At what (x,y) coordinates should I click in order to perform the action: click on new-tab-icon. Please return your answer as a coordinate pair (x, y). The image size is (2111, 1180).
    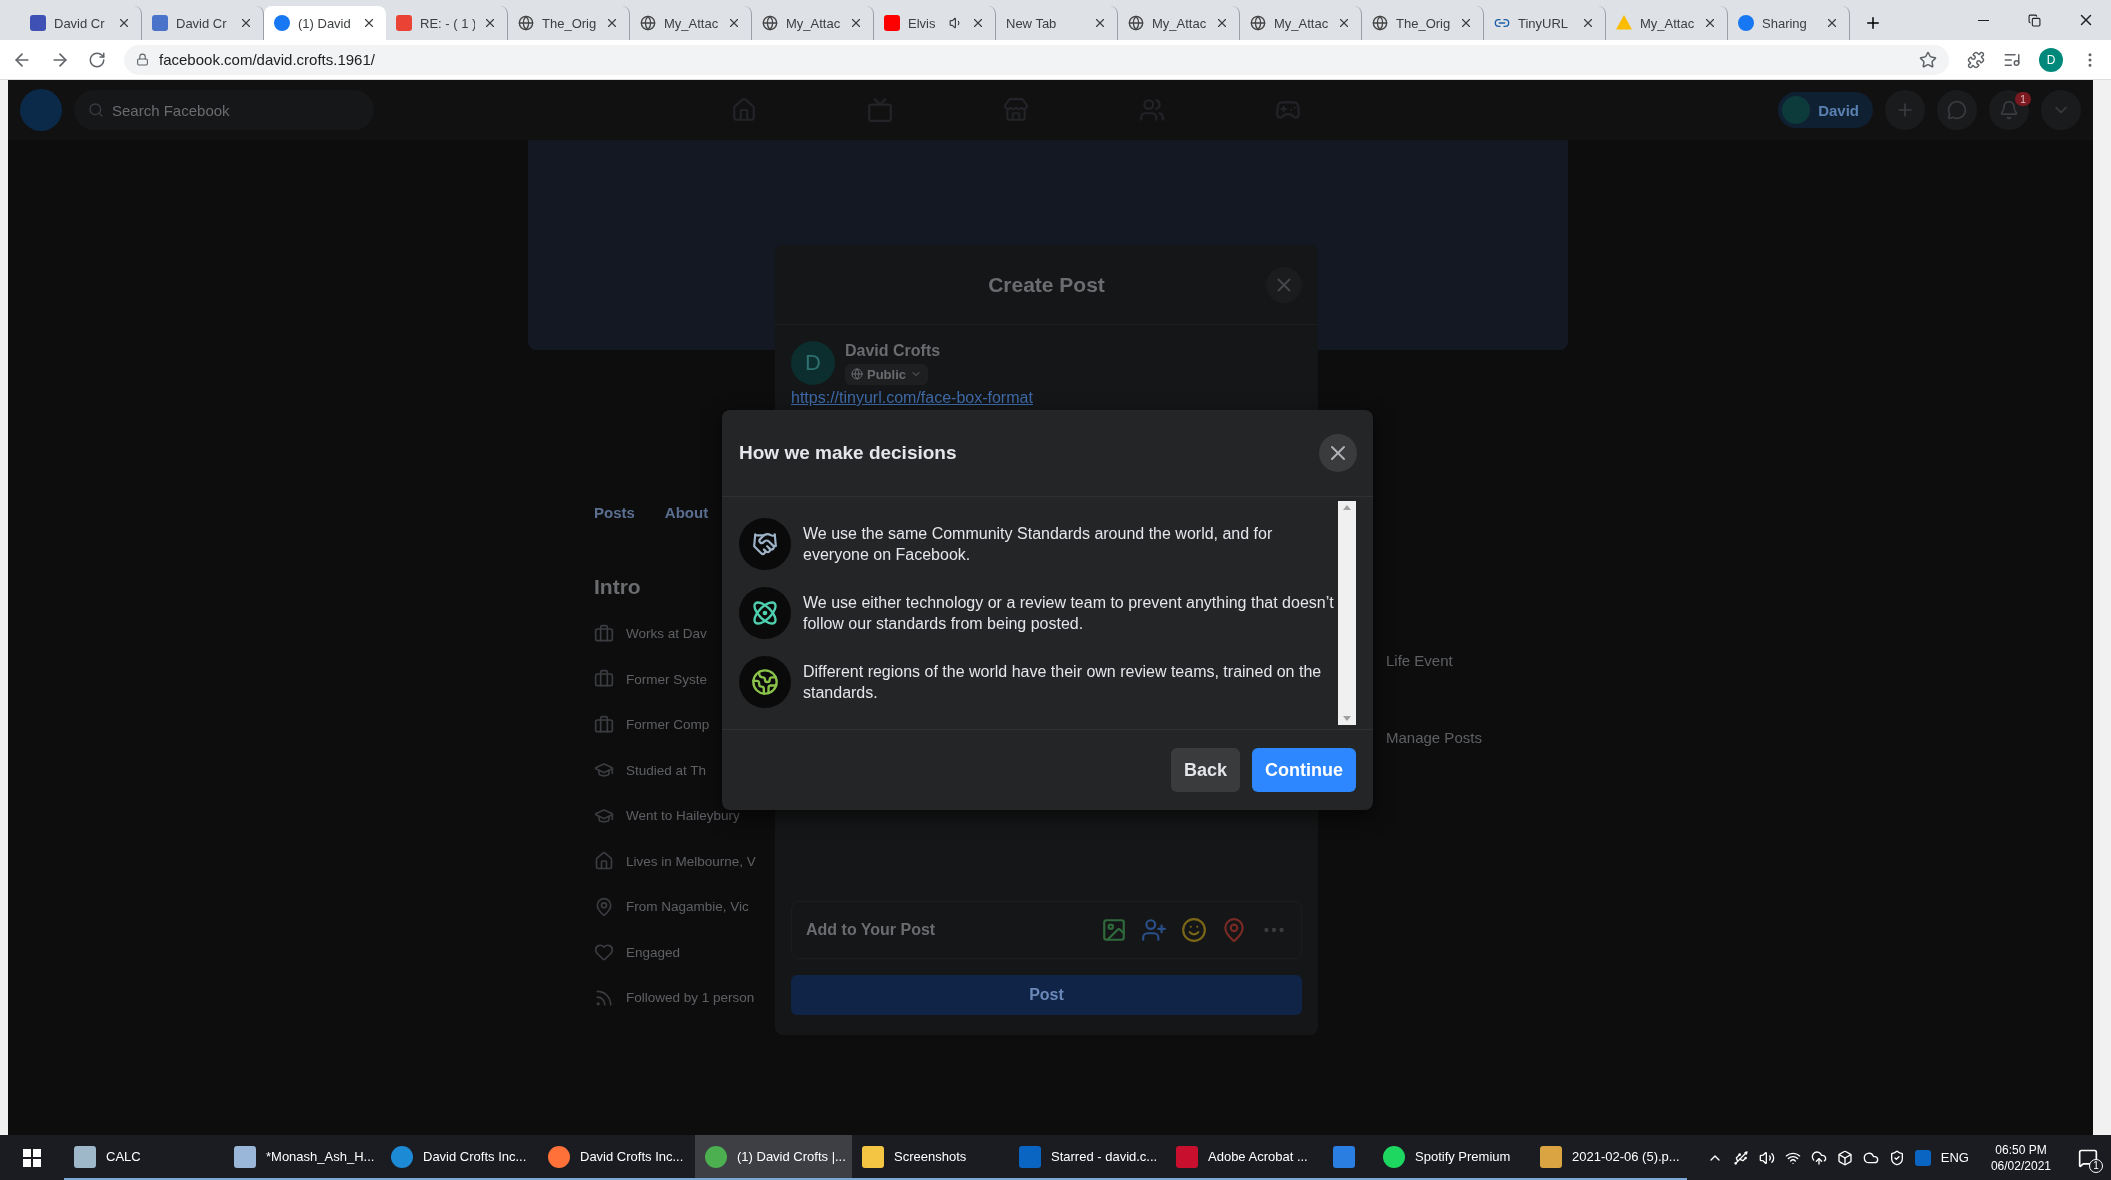
    Looking at the image, I should click on (1873, 23).